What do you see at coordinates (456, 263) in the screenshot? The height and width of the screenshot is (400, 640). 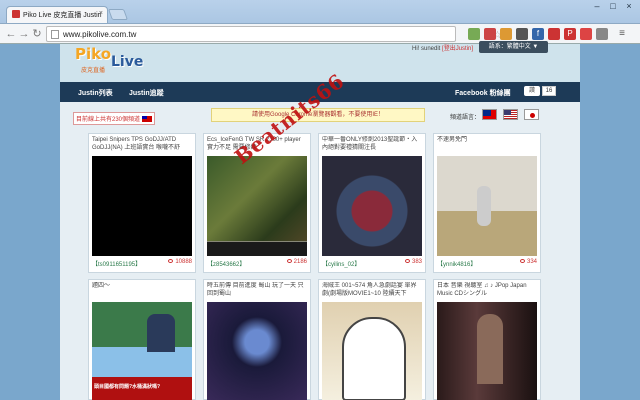 I see `stream-channel: 【ynnik4816】` at bounding box center [456, 263].